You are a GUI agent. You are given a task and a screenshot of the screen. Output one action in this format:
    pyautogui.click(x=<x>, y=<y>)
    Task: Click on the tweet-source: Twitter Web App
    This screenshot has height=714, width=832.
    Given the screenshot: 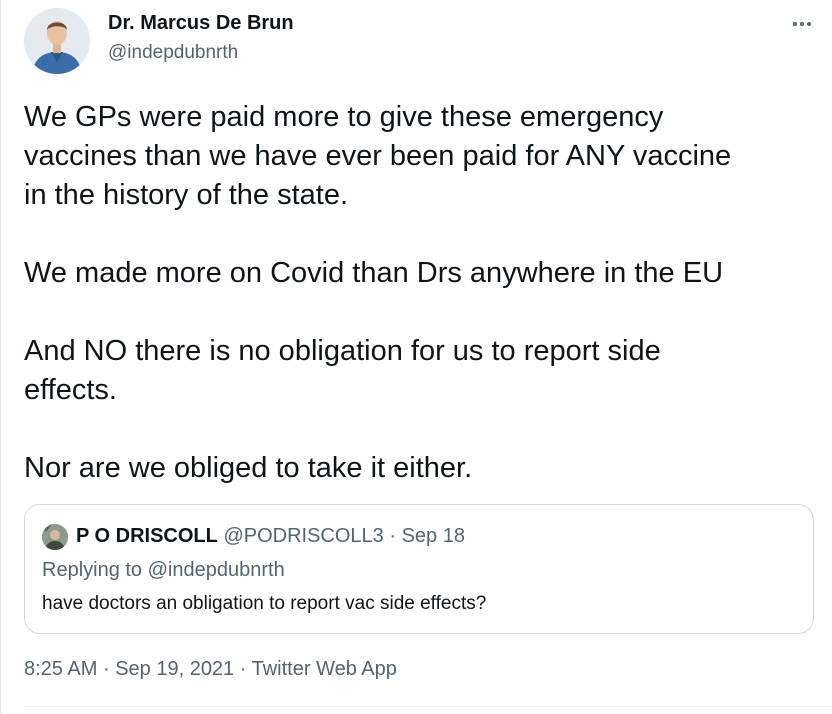 What is the action you would take?
    pyautogui.click(x=324, y=669)
    